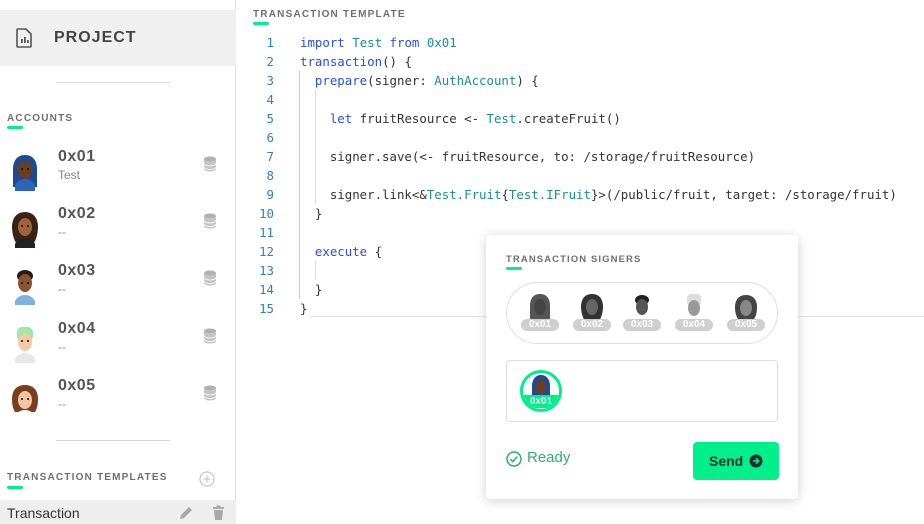 The height and width of the screenshot is (524, 924). Describe the element at coordinates (592, 314) in the screenshot. I see `signer-option-0x02: 0x02` at that location.